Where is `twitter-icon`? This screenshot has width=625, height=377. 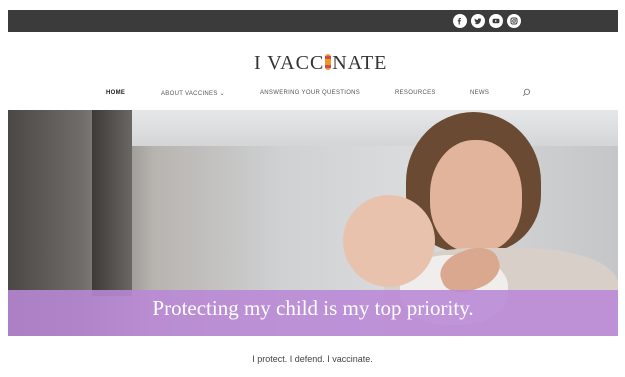 twitter-icon is located at coordinates (478, 21).